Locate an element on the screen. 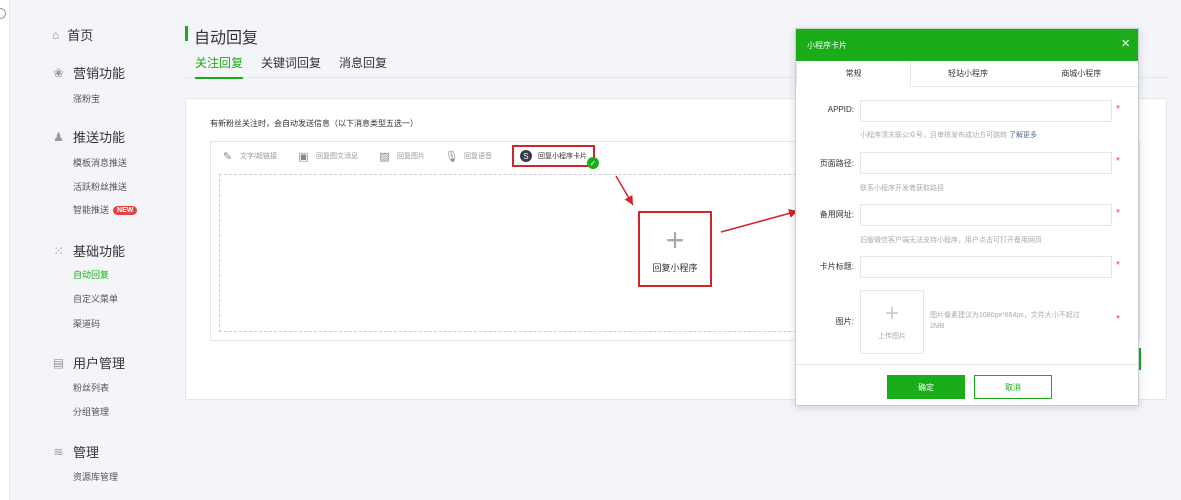  backup-url-input is located at coordinates (986, 215).